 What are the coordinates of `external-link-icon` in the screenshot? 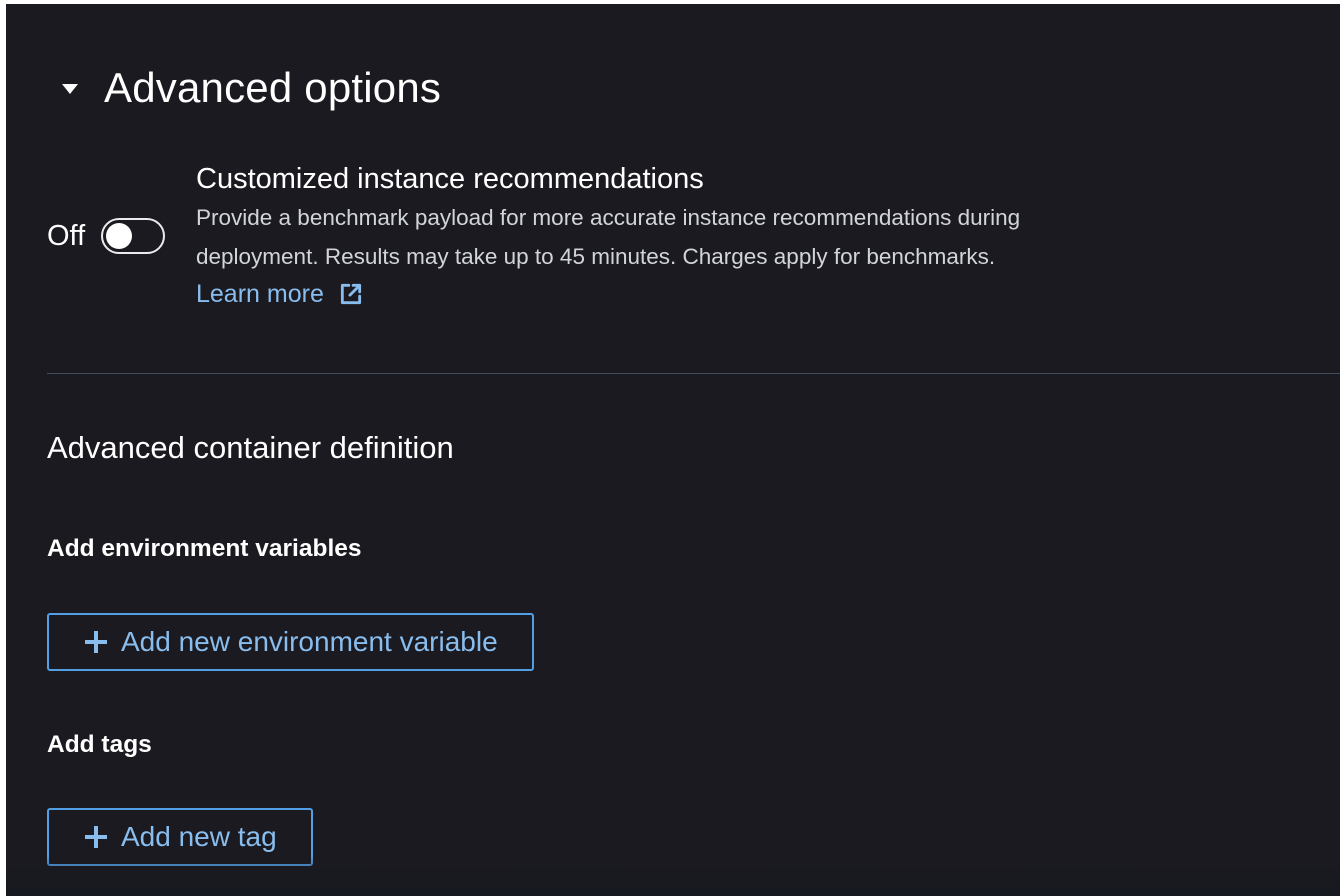 It's located at (350, 294).